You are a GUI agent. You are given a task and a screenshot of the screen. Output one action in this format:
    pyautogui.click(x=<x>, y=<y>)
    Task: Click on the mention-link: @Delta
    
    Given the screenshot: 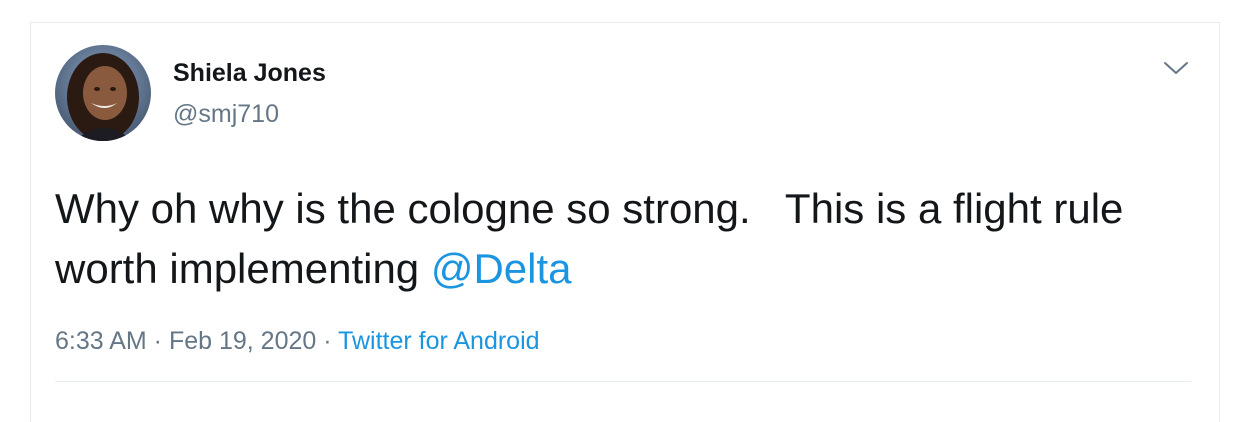 What is the action you would take?
    pyautogui.click(x=501, y=268)
    